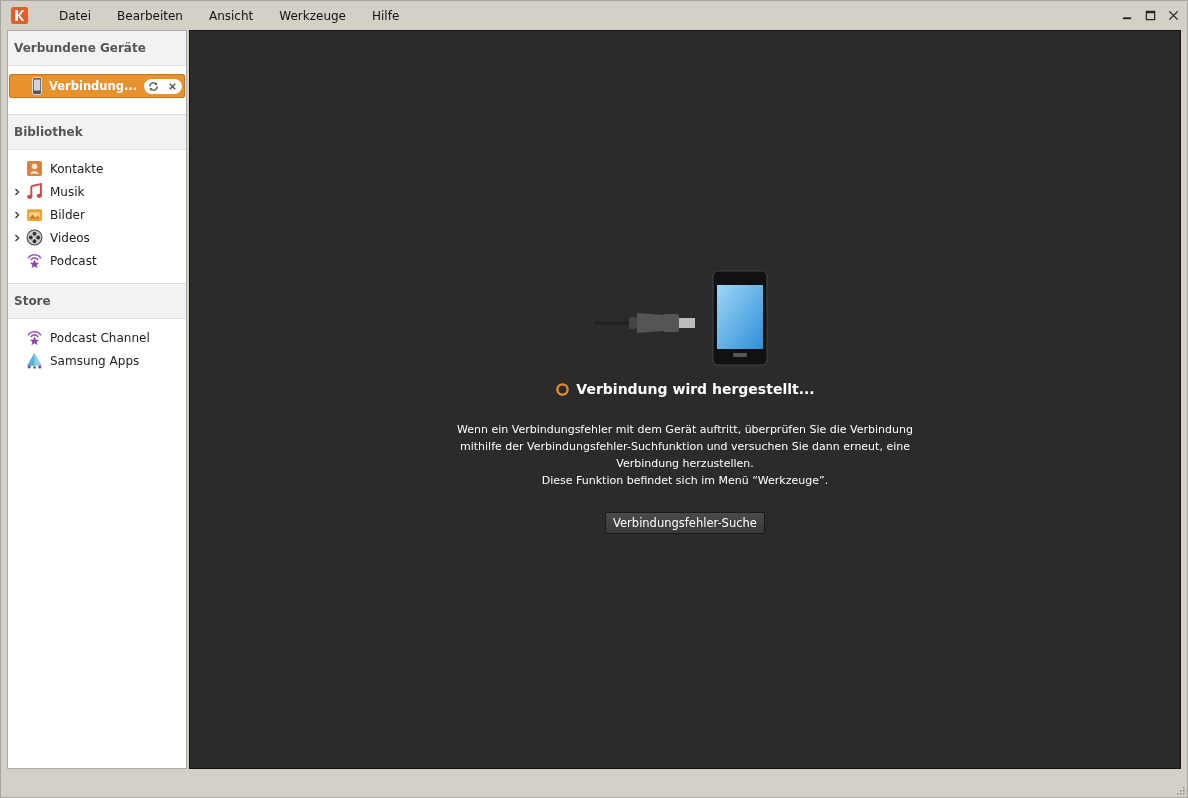 Image resolution: width=1188 pixels, height=798 pixels. What do you see at coordinates (37, 86) in the screenshot?
I see `phone-icon` at bounding box center [37, 86].